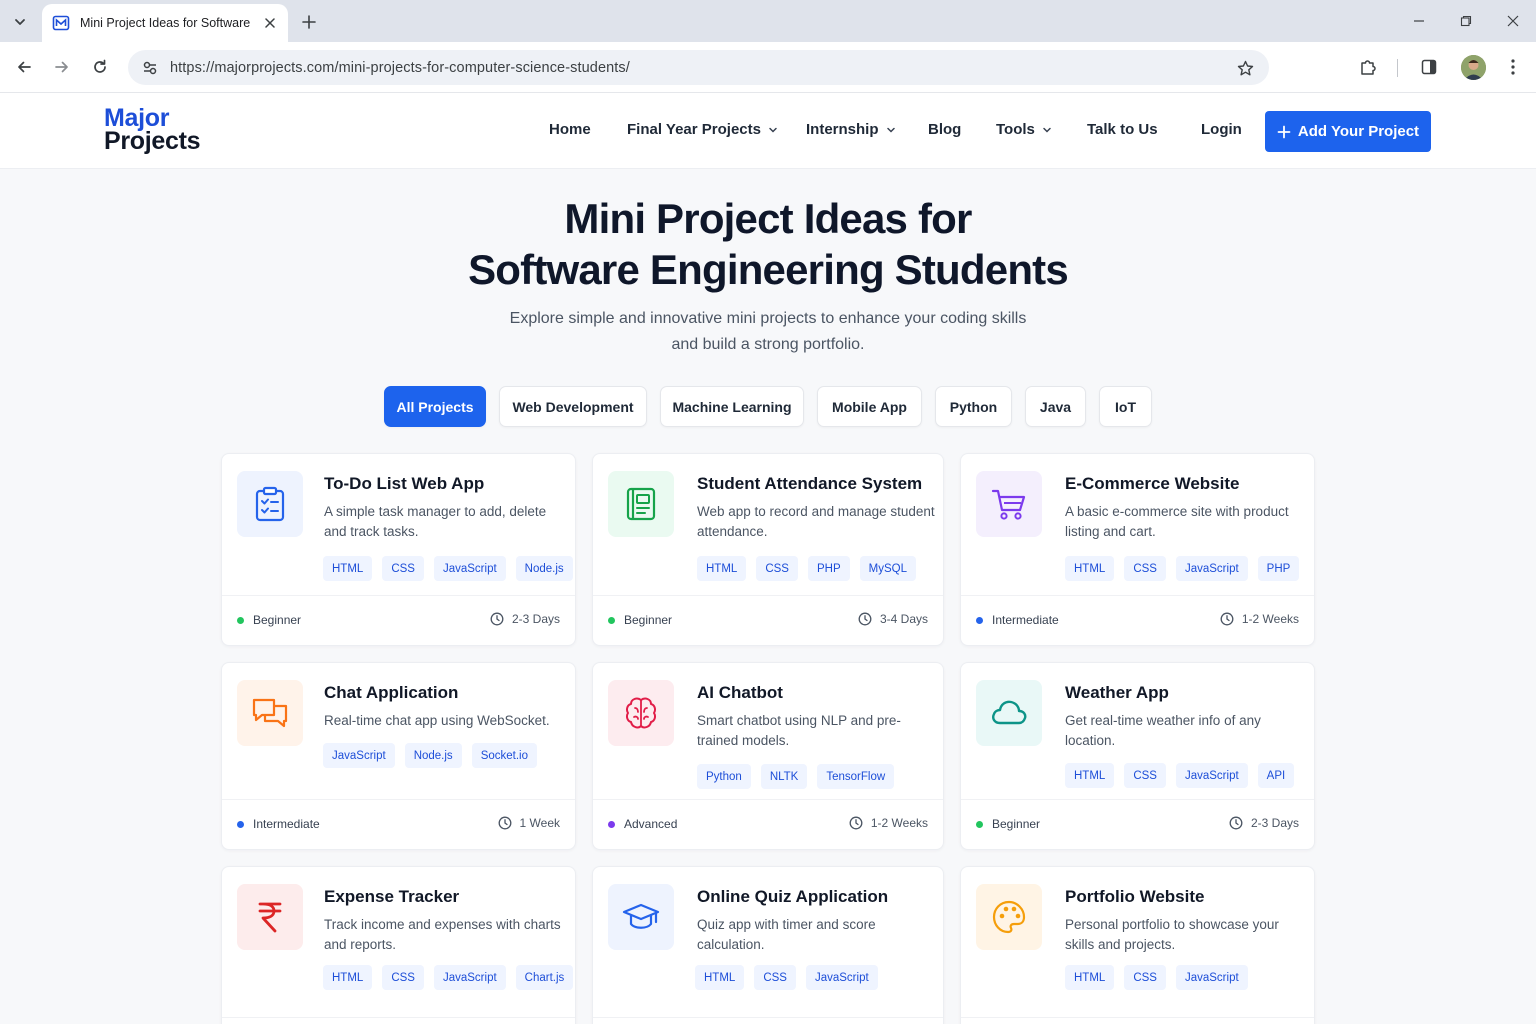  What do you see at coordinates (573, 406) in the screenshot?
I see `filter-web-development: Web Development` at bounding box center [573, 406].